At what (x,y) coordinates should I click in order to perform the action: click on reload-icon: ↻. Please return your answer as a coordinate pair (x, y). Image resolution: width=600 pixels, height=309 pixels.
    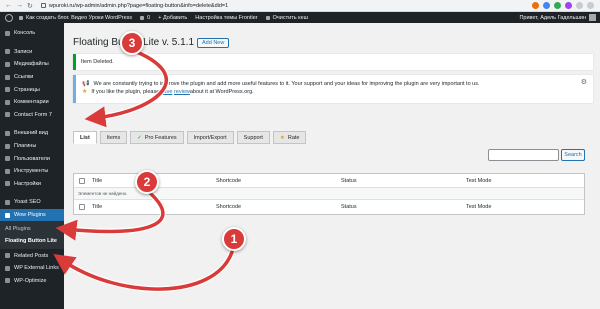
    Looking at the image, I should click on (30, 6).